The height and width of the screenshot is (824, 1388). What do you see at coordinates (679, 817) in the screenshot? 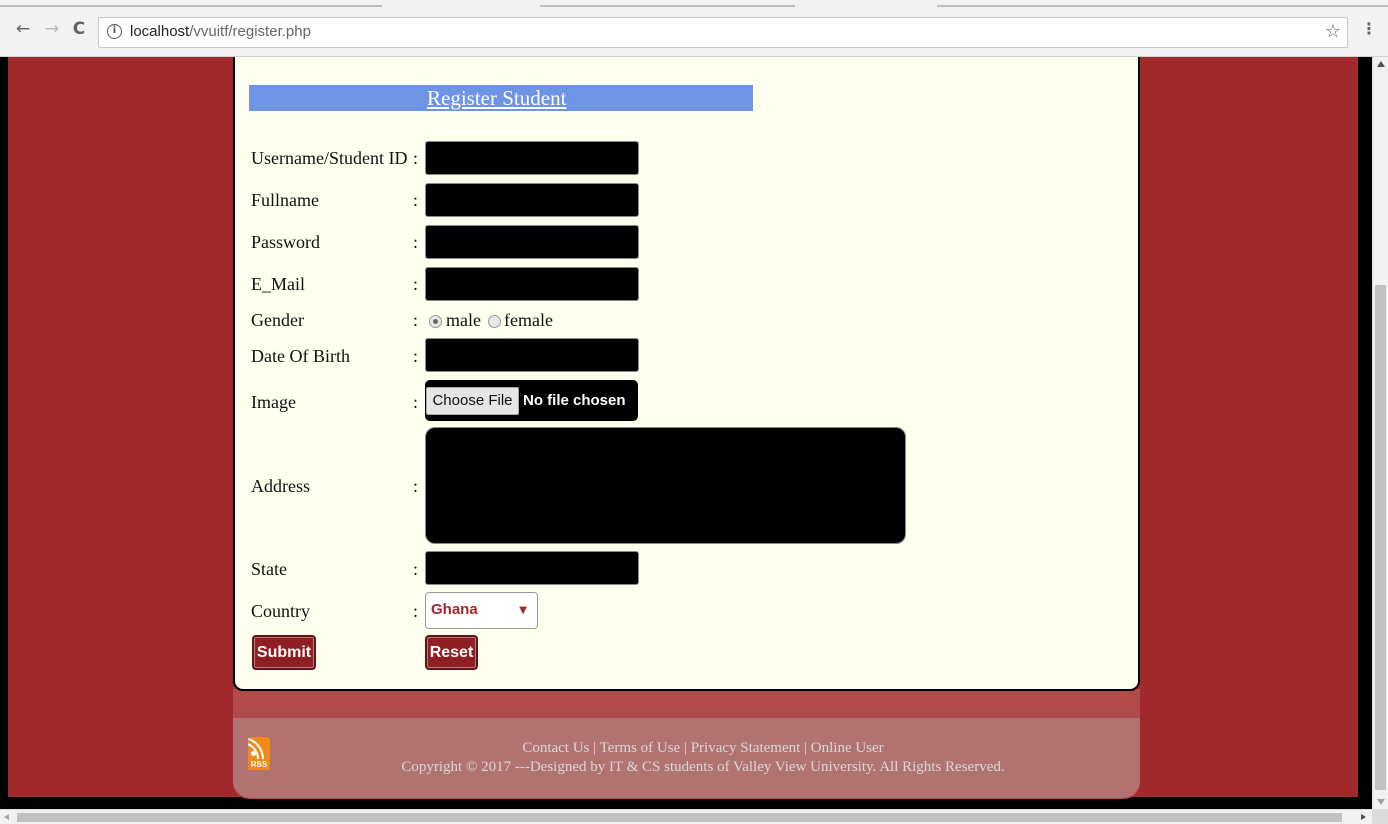
I see `horizontal-scroll-thumb` at bounding box center [679, 817].